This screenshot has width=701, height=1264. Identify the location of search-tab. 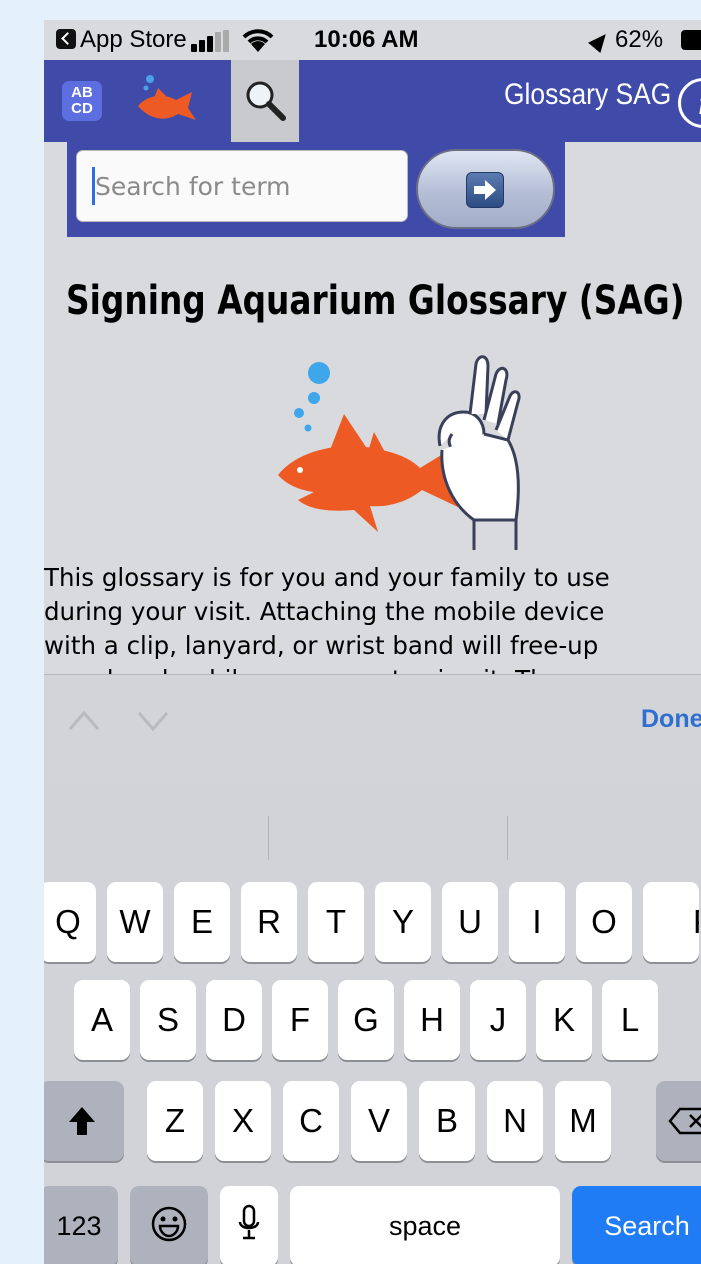
(265, 101).